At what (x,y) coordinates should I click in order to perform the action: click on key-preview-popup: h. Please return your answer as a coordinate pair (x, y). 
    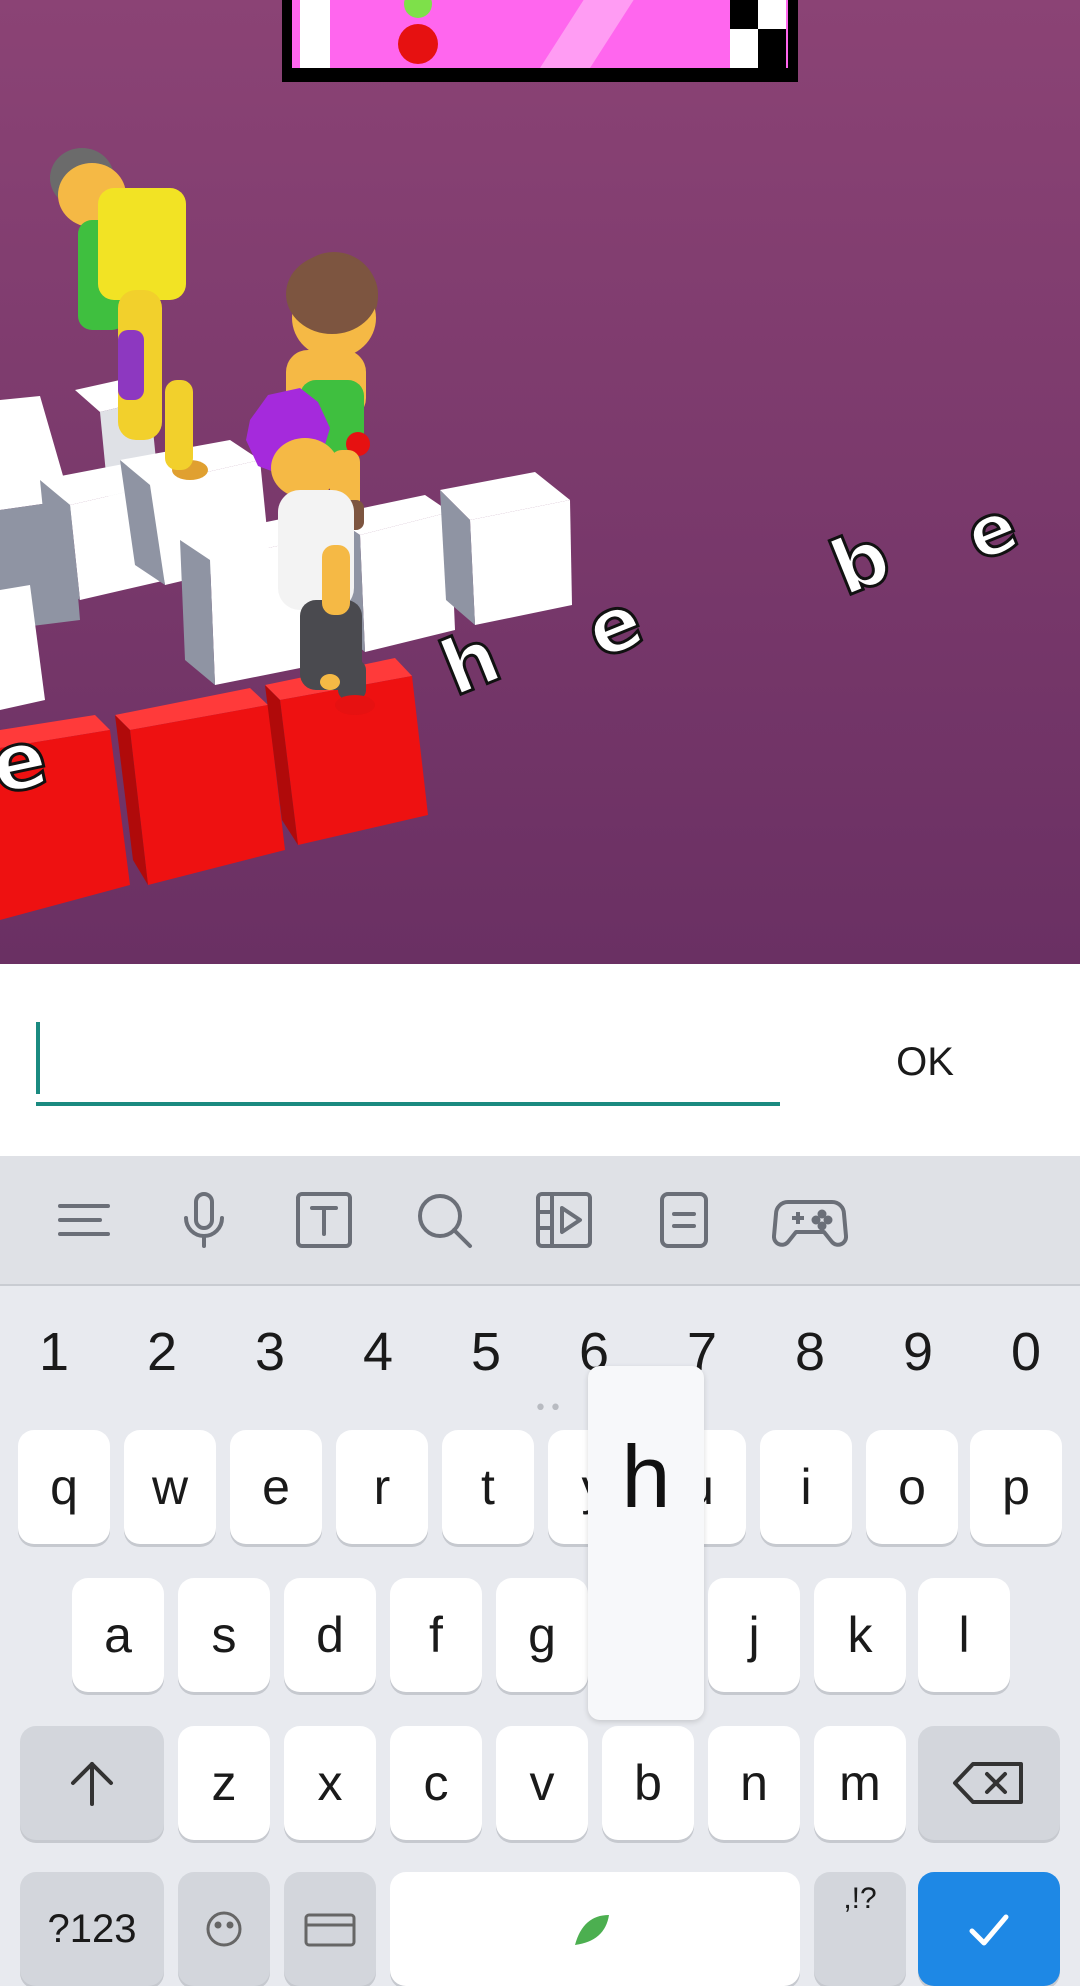
    Looking at the image, I should click on (646, 1543).